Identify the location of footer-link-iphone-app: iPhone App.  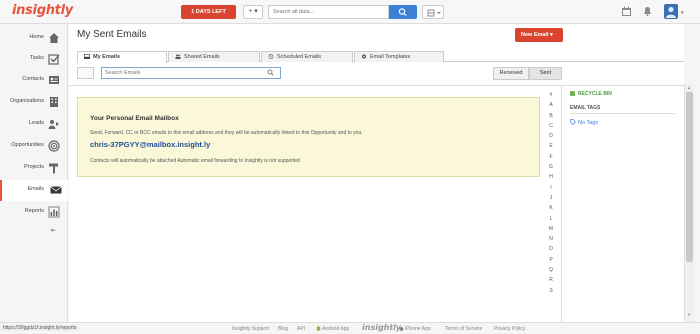
(415, 329).